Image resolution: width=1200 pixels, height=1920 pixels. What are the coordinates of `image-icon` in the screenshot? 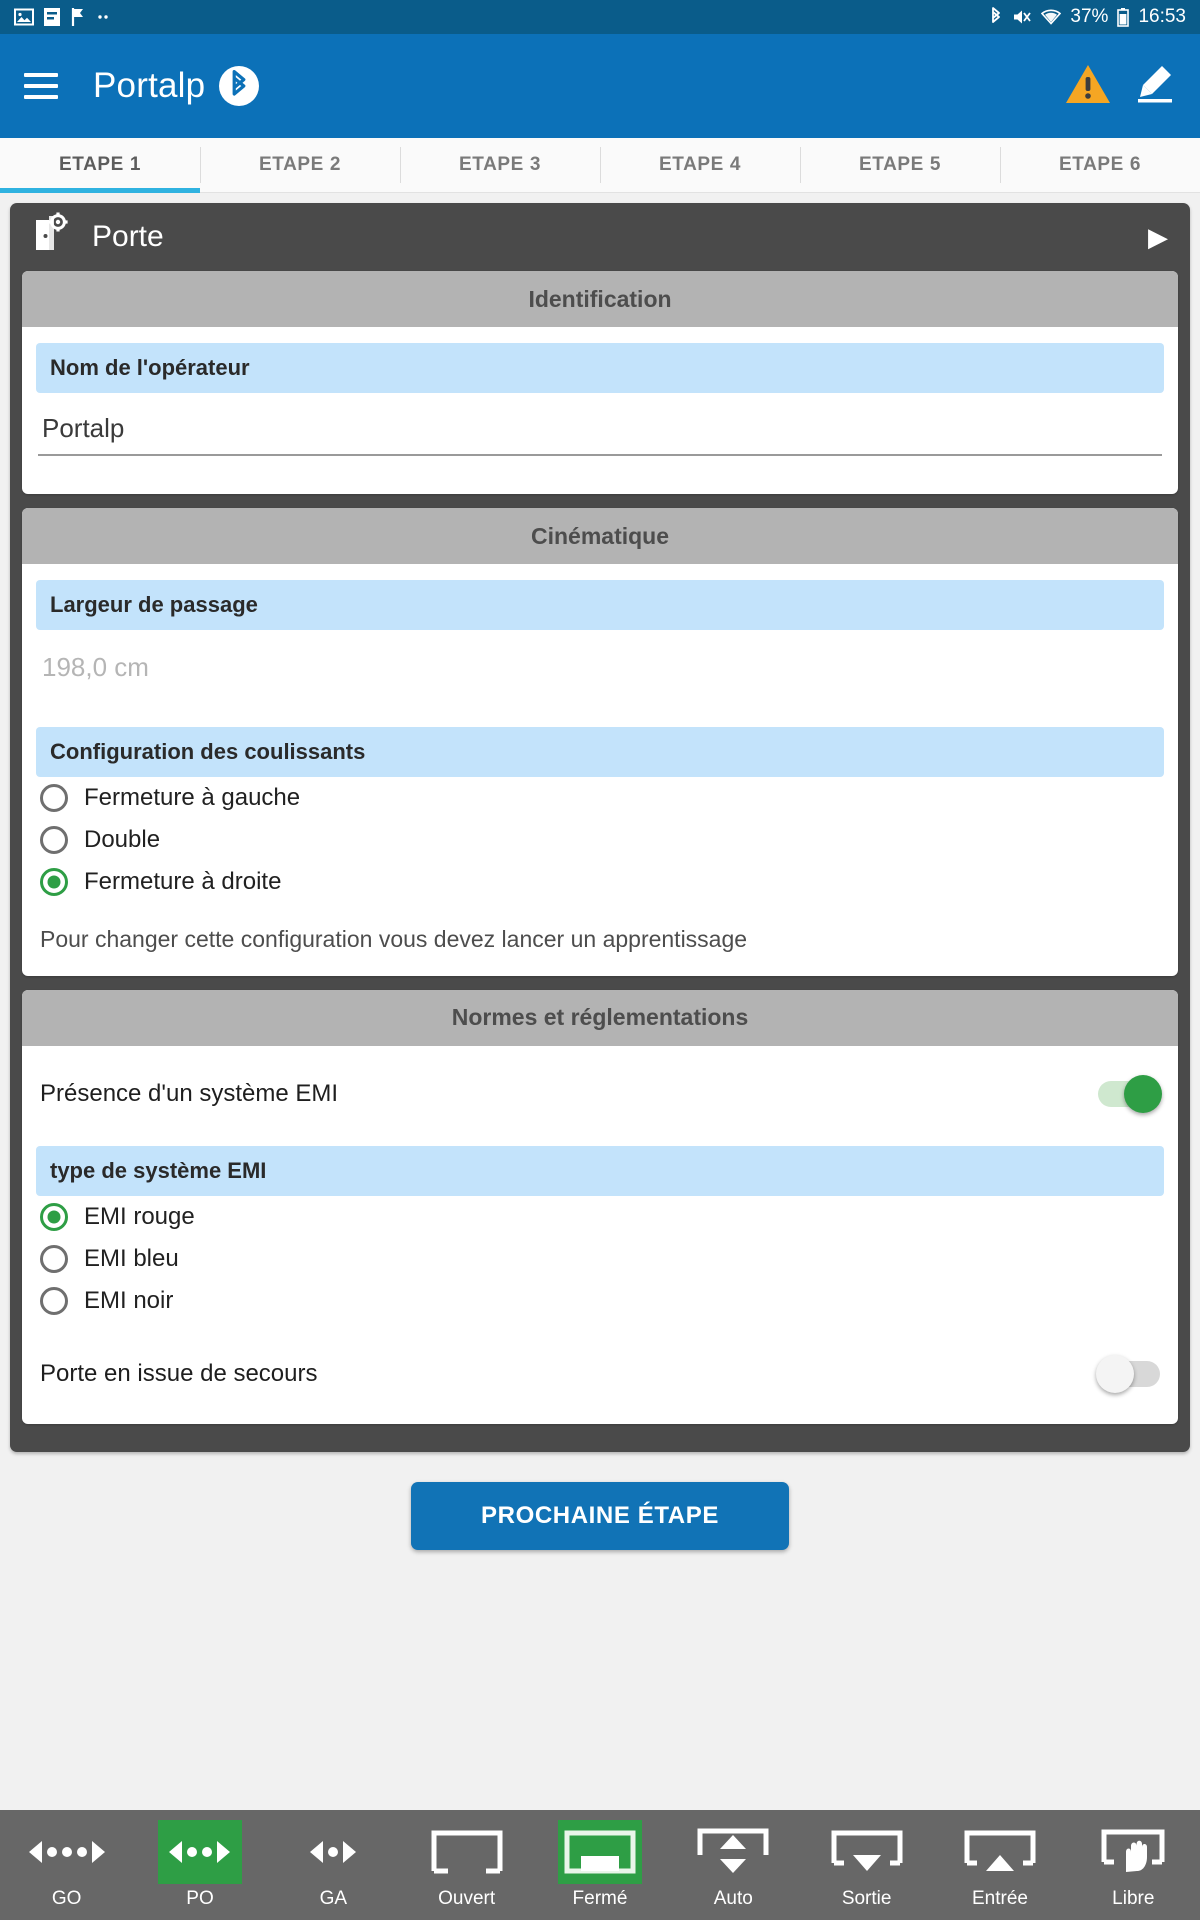 It's located at (24, 17).